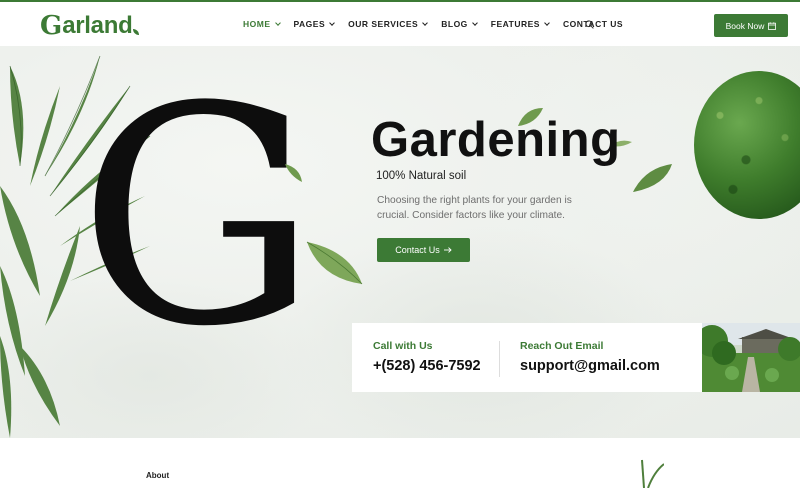 The image size is (800, 488). Describe the element at coordinates (496, 140) in the screenshot. I see `hero-headline: Gardening` at that location.